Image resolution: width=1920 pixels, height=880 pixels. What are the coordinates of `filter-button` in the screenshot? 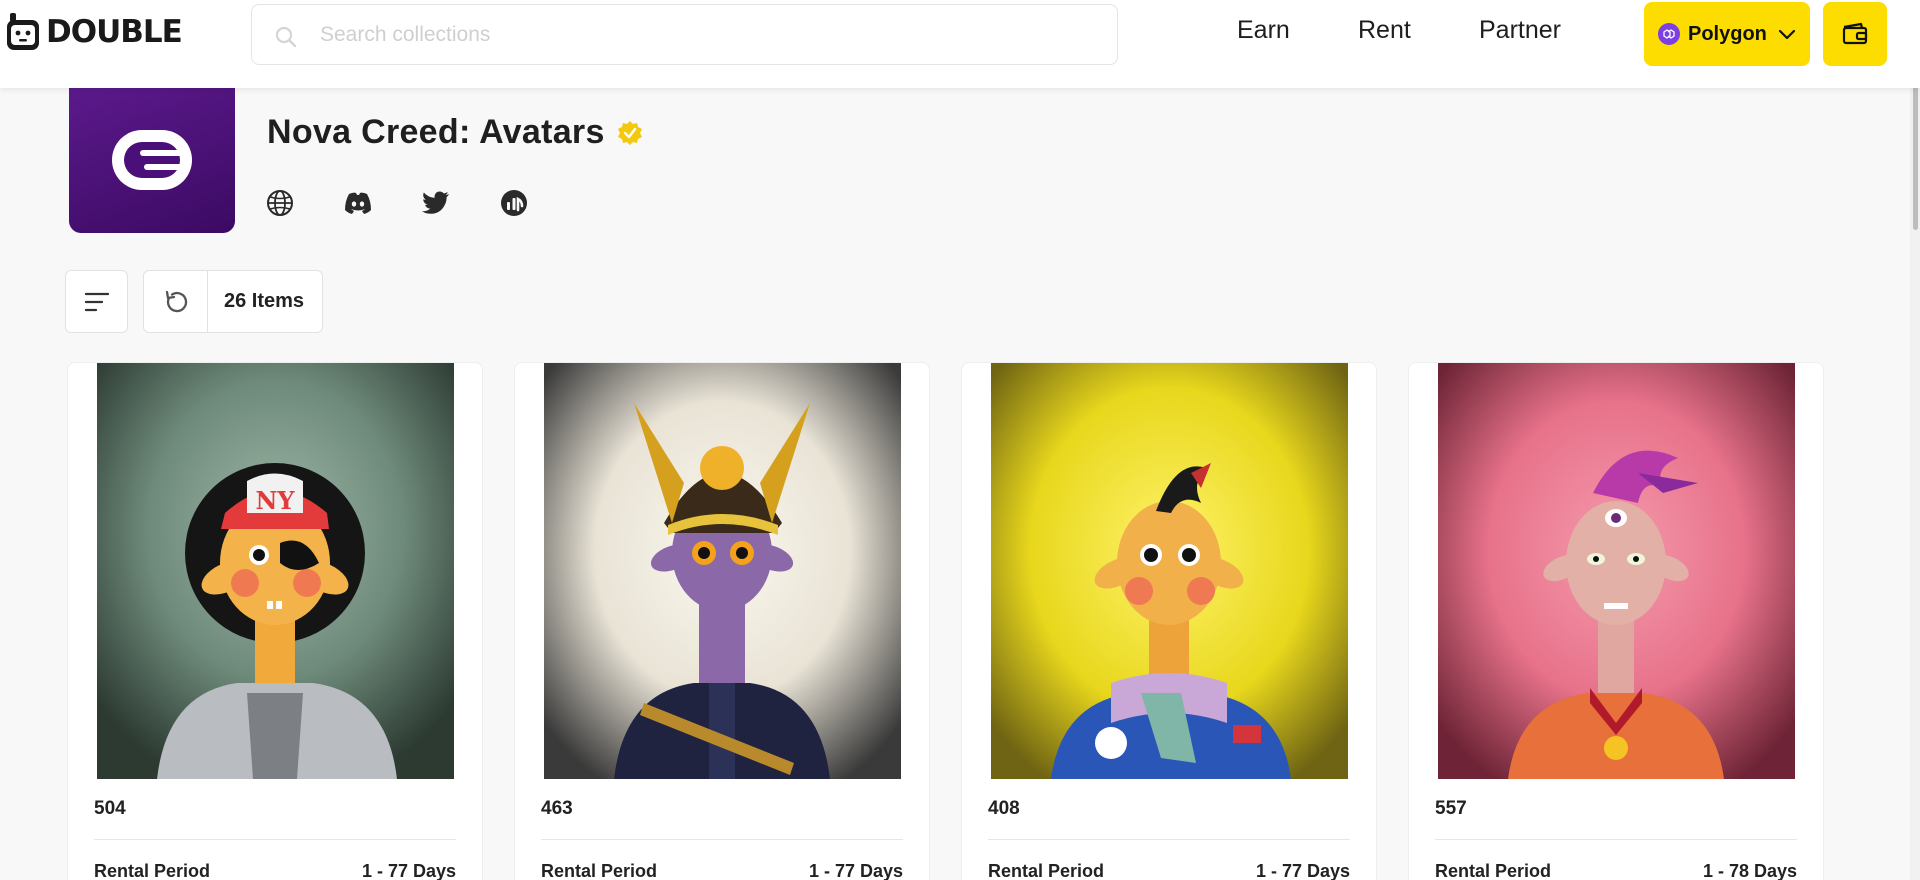 It's located at (96, 301).